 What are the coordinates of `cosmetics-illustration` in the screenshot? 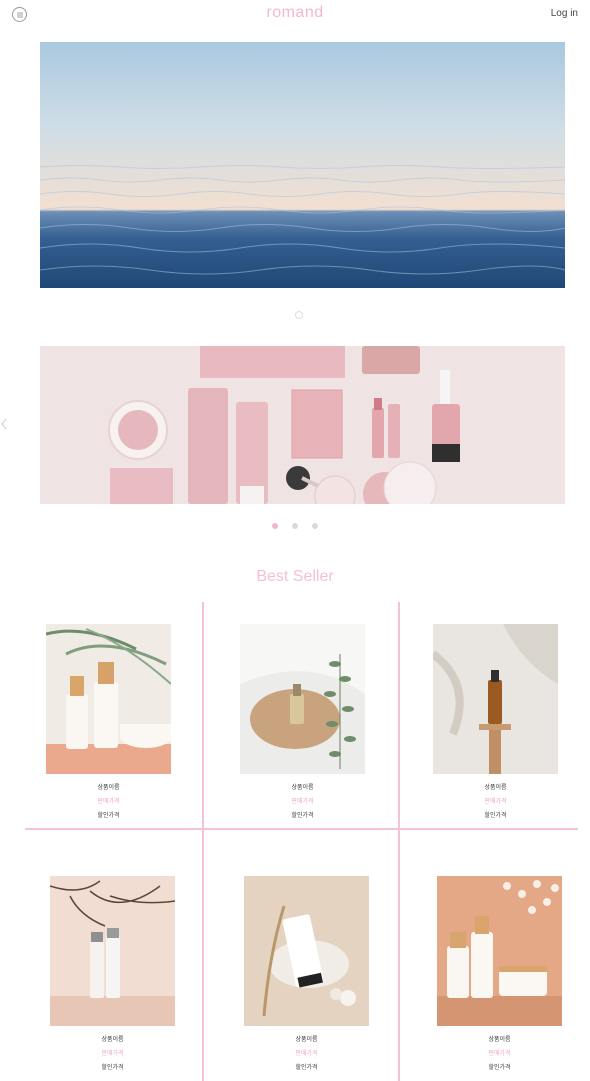 It's located at (302, 425).